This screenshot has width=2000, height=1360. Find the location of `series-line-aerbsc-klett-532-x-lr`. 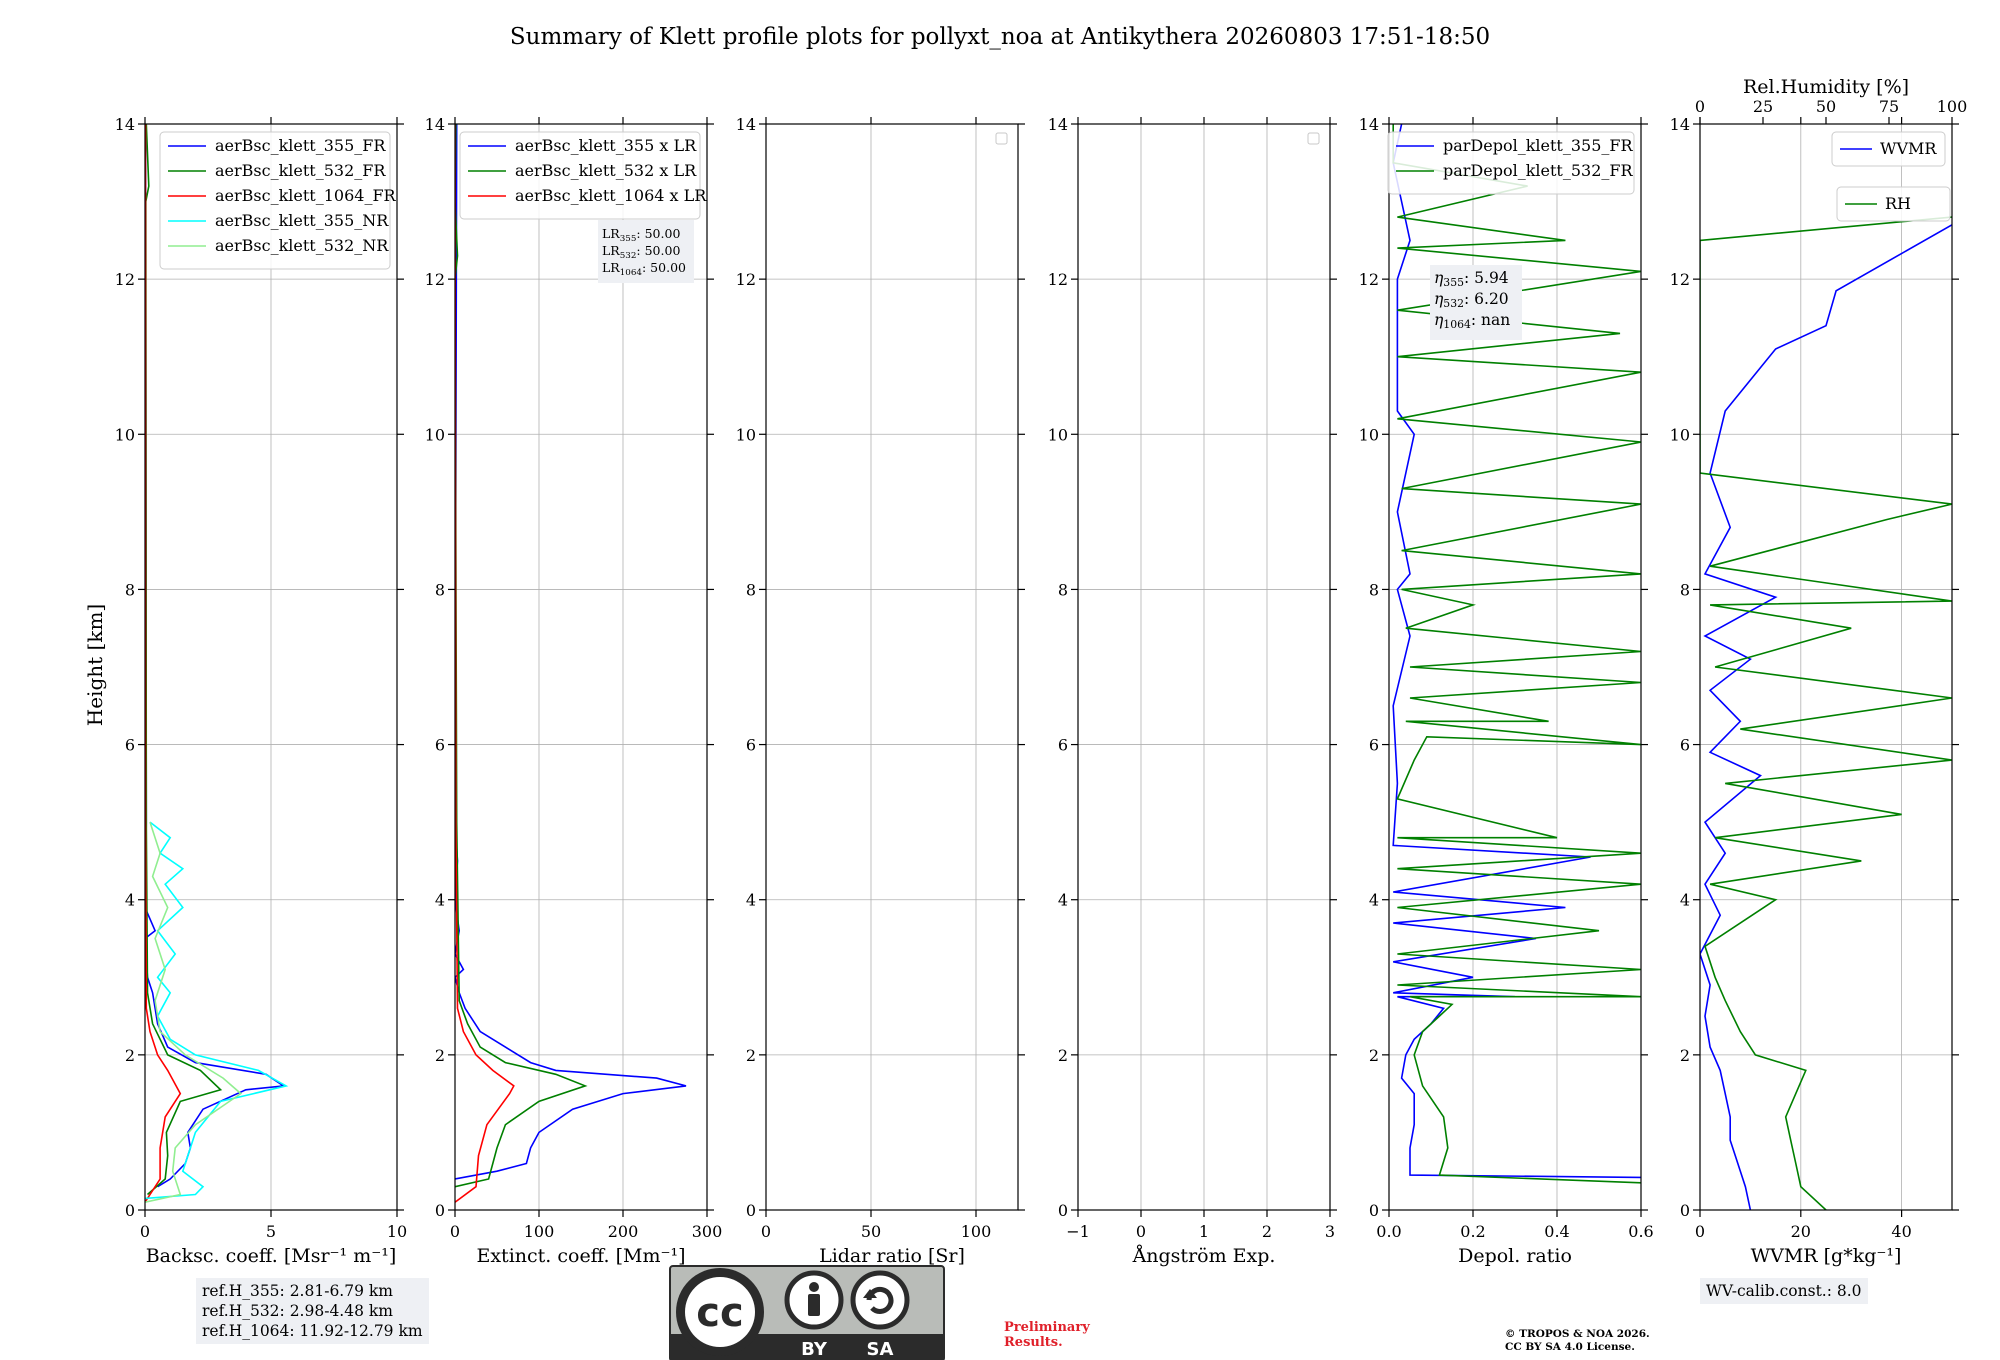

series-line-aerbsc-klett-532-x-lr is located at coordinates (521, 656).